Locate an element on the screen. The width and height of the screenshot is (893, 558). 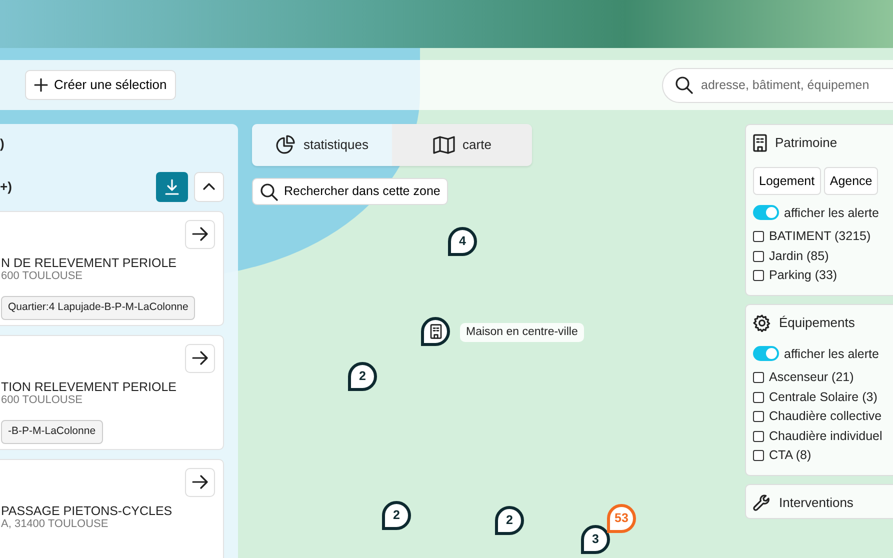
map-icon is located at coordinates (443, 145).